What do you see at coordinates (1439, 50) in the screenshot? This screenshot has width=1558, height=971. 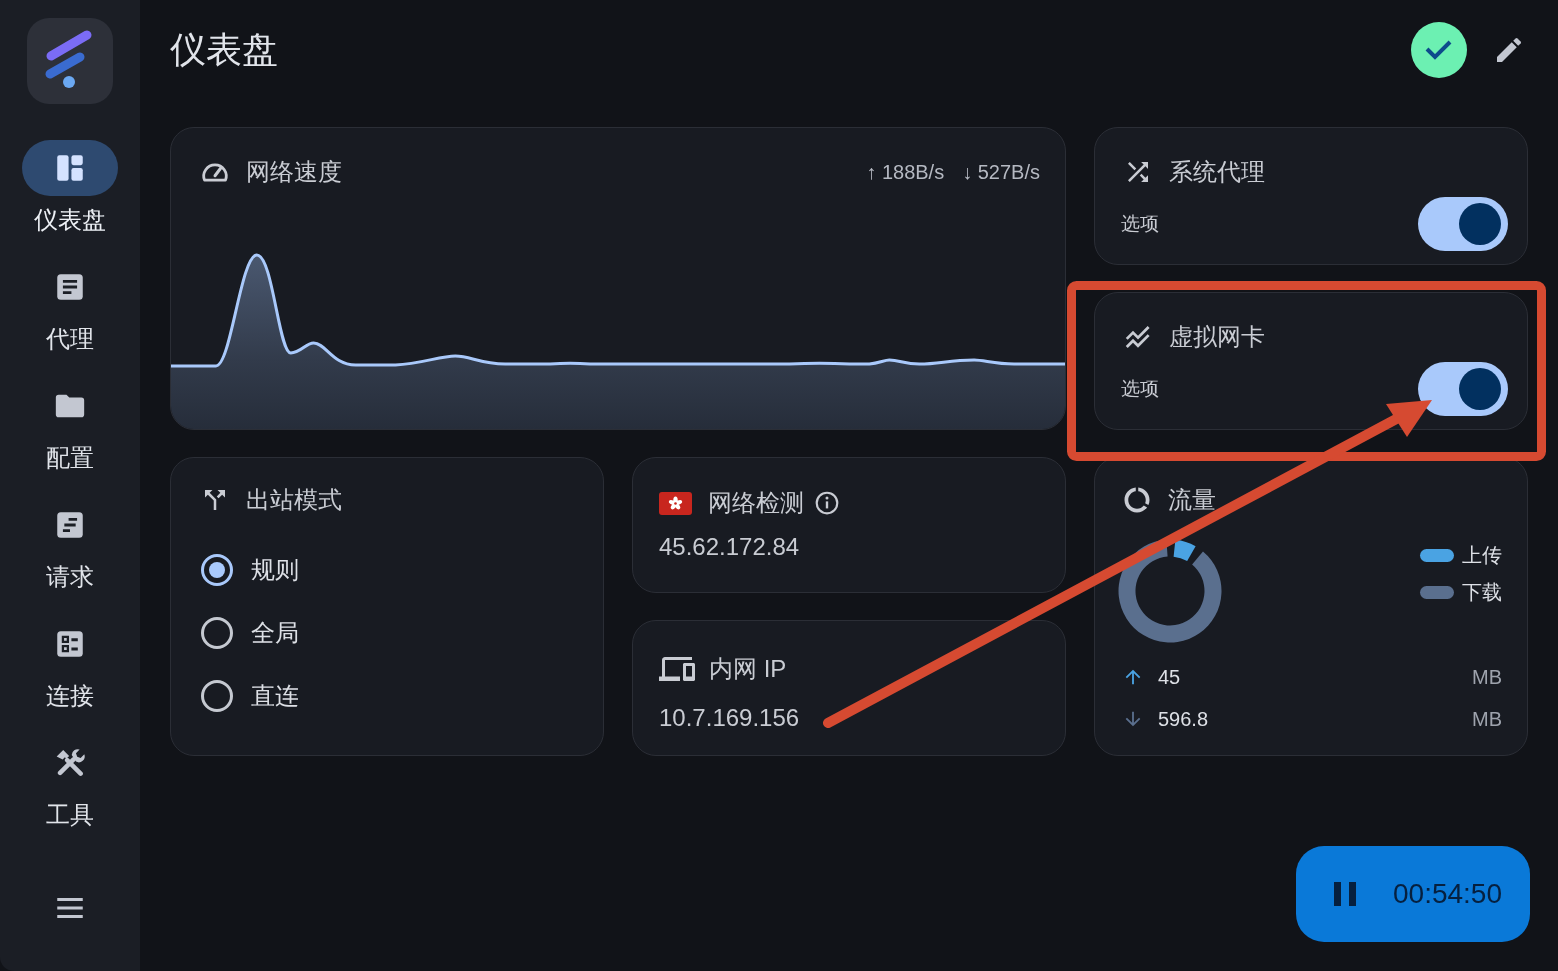 I see `check-icon` at bounding box center [1439, 50].